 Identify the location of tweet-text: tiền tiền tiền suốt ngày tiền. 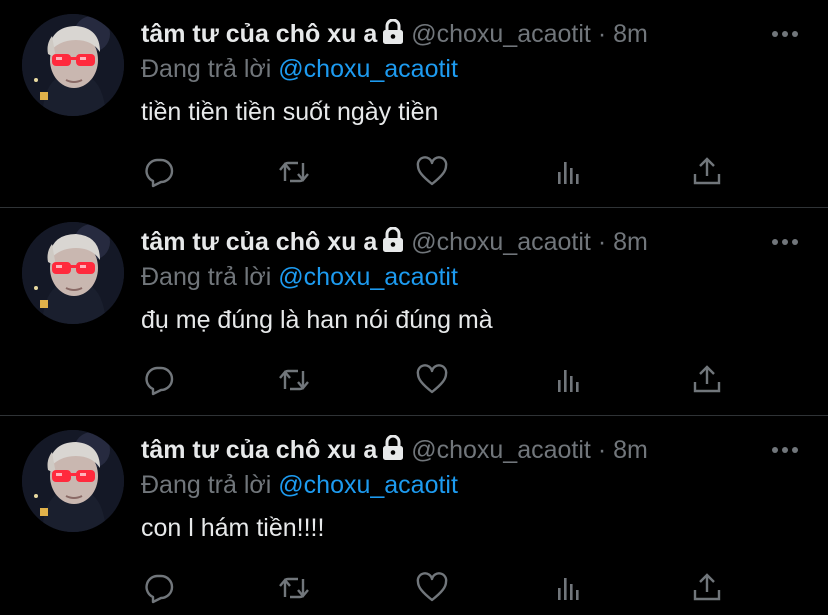
(290, 112).